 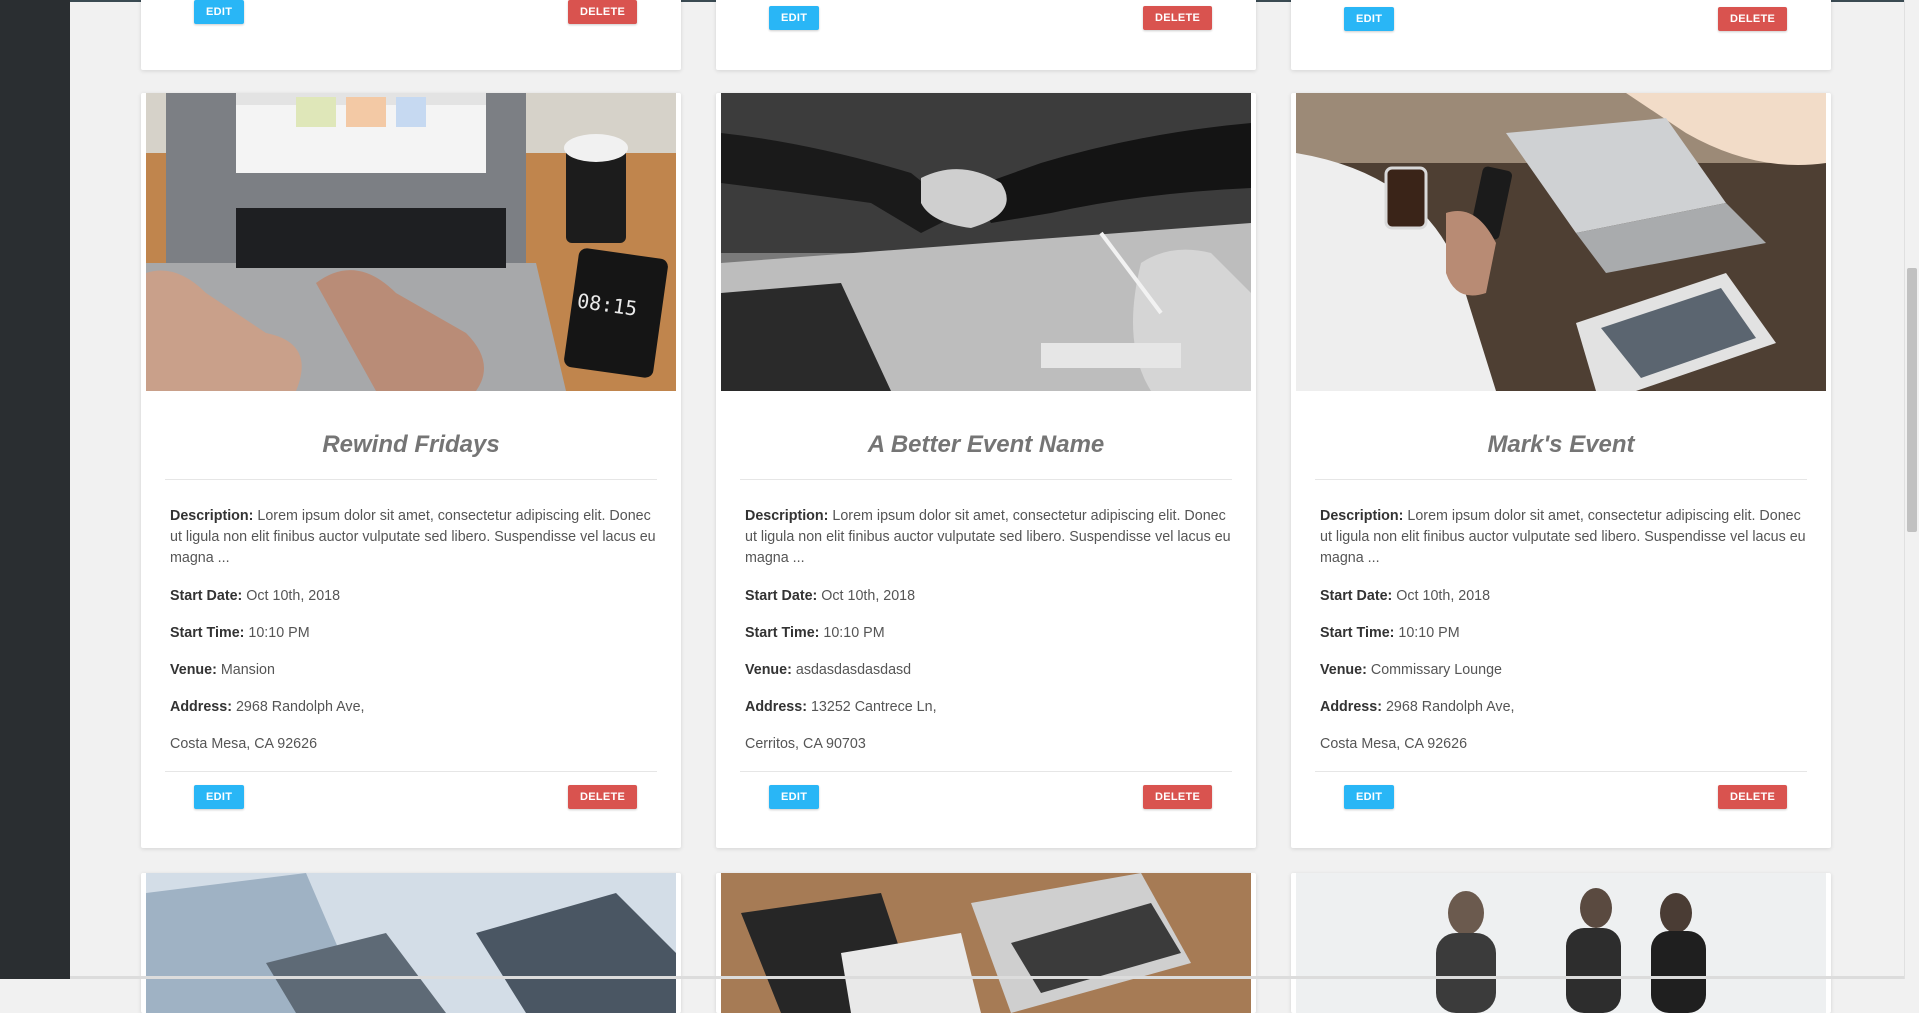 I want to click on venue-field: Venue: Commissary Lounge, so click(x=1411, y=670).